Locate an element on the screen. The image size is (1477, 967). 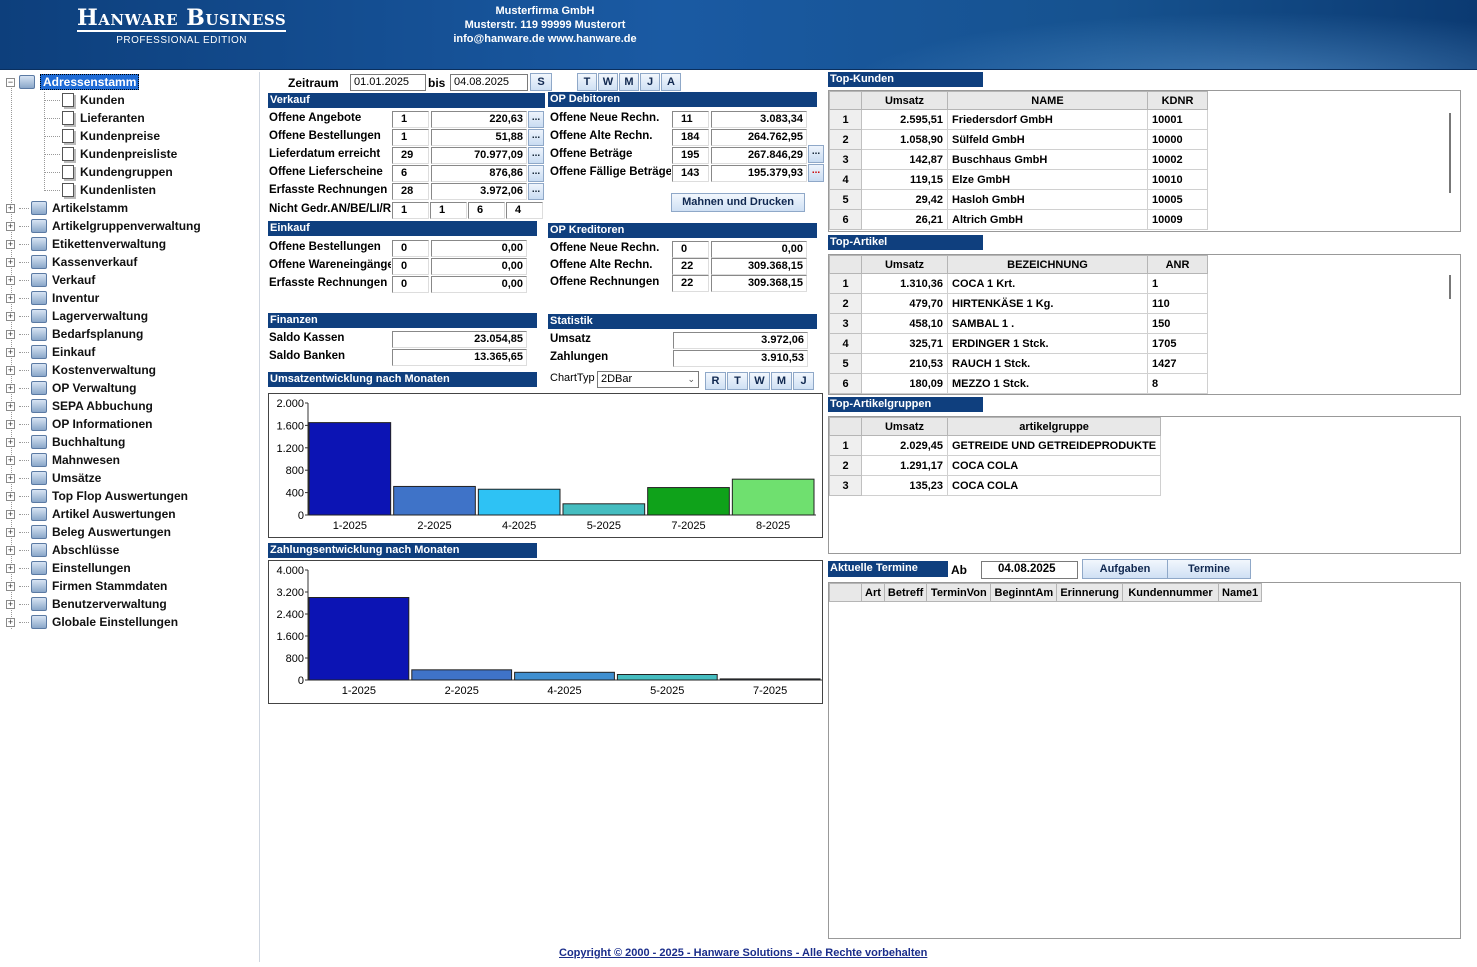
tree-item-16: + Top Flop Auswertungen is located at coordinates (97, 496).